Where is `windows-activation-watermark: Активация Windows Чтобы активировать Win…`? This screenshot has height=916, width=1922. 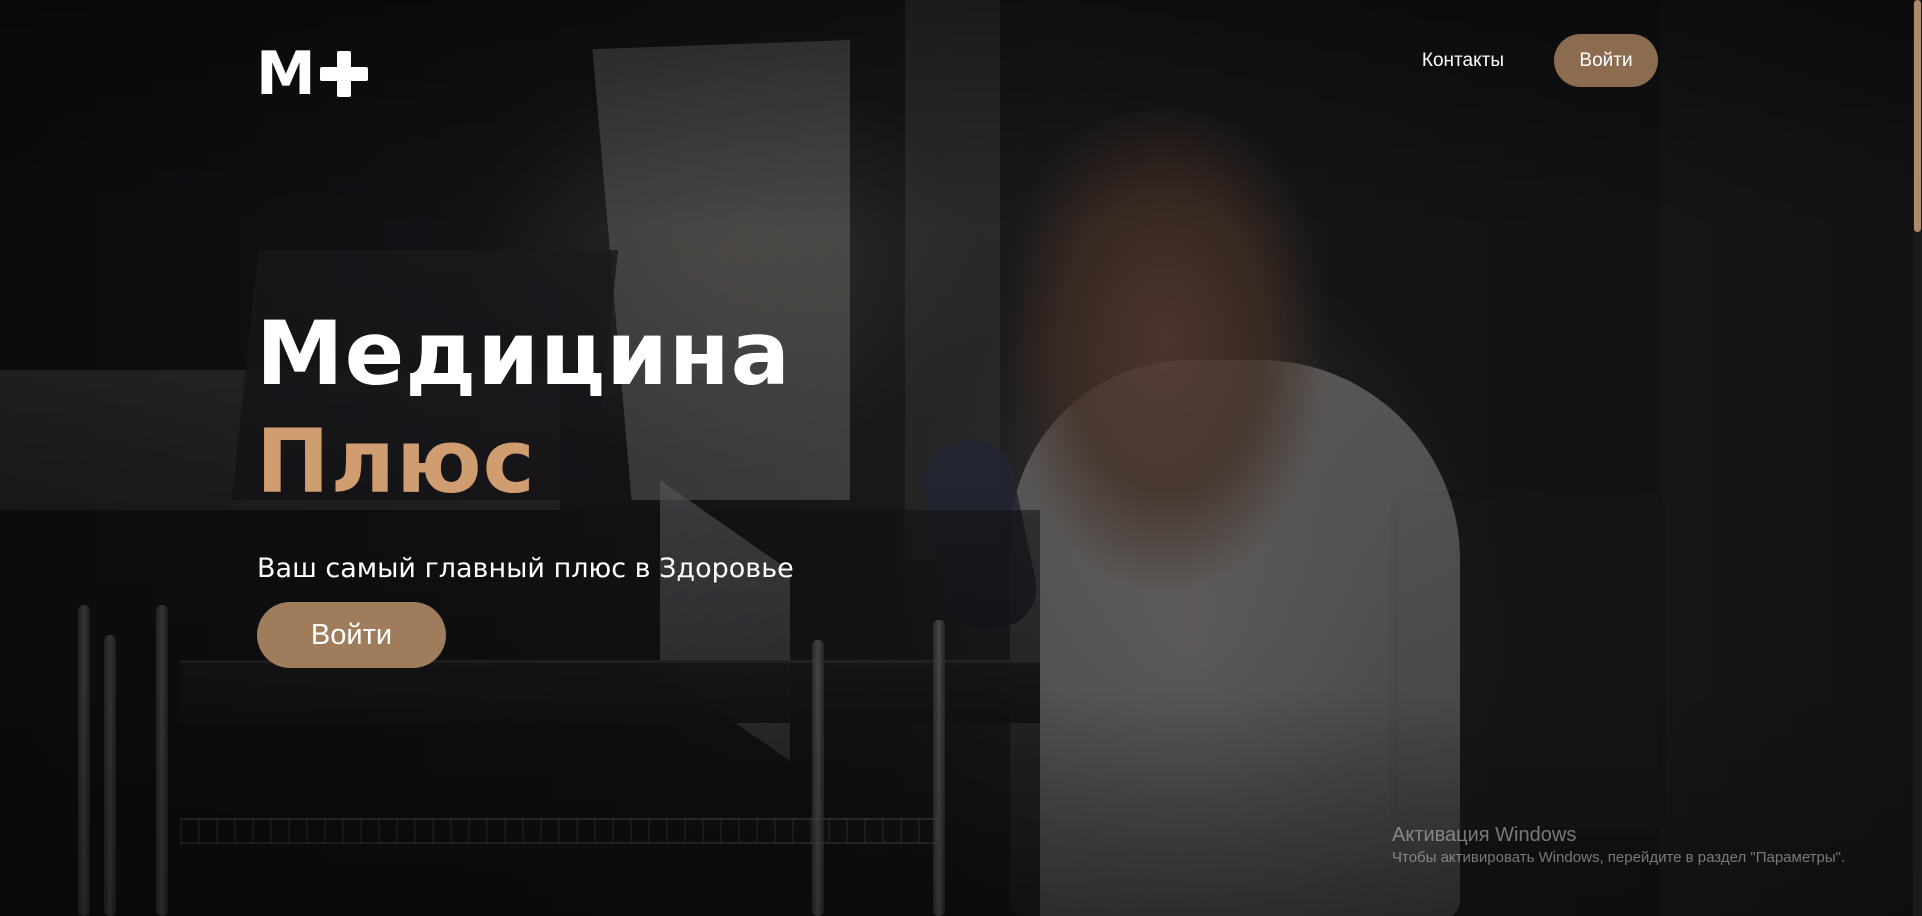 windows-activation-watermark: Активация Windows Чтобы активировать Win… is located at coordinates (1618, 845).